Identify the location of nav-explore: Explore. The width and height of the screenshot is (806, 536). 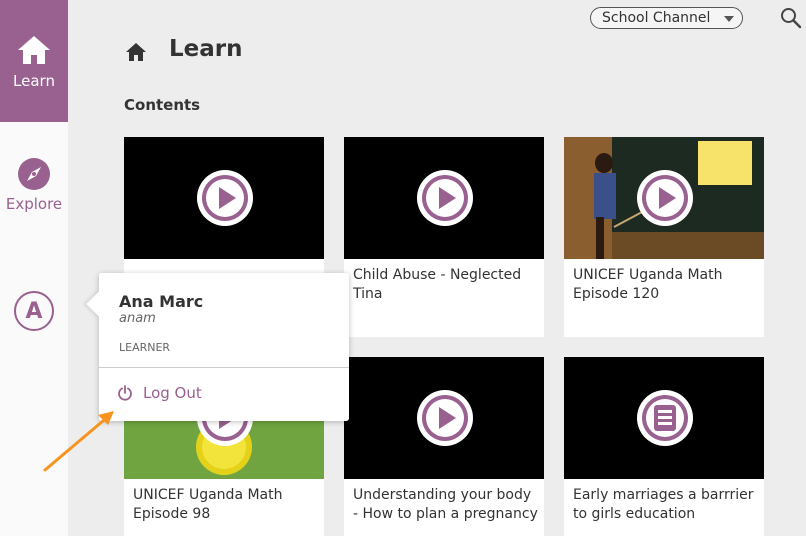
(34, 185).